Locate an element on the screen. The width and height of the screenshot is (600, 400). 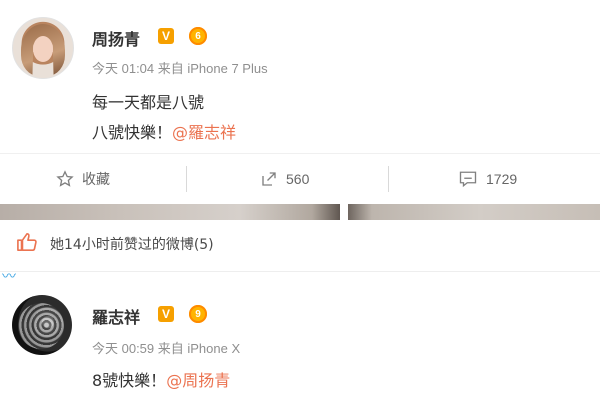
mention-link: @周扬青 is located at coordinates (198, 380).